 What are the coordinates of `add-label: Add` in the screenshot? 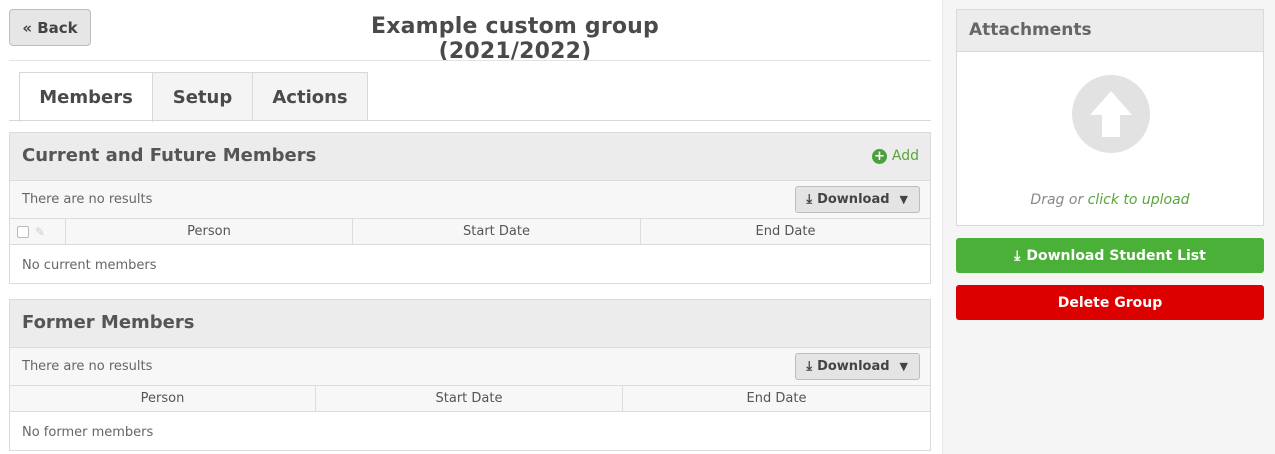 It's located at (905, 156).